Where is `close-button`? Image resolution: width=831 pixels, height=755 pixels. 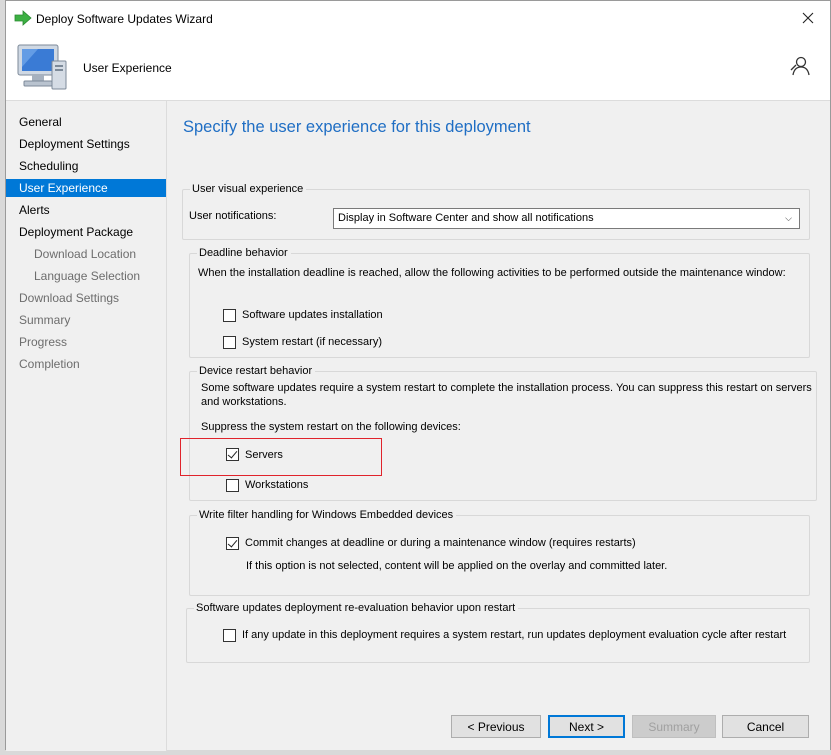
close-button is located at coordinates (808, 18).